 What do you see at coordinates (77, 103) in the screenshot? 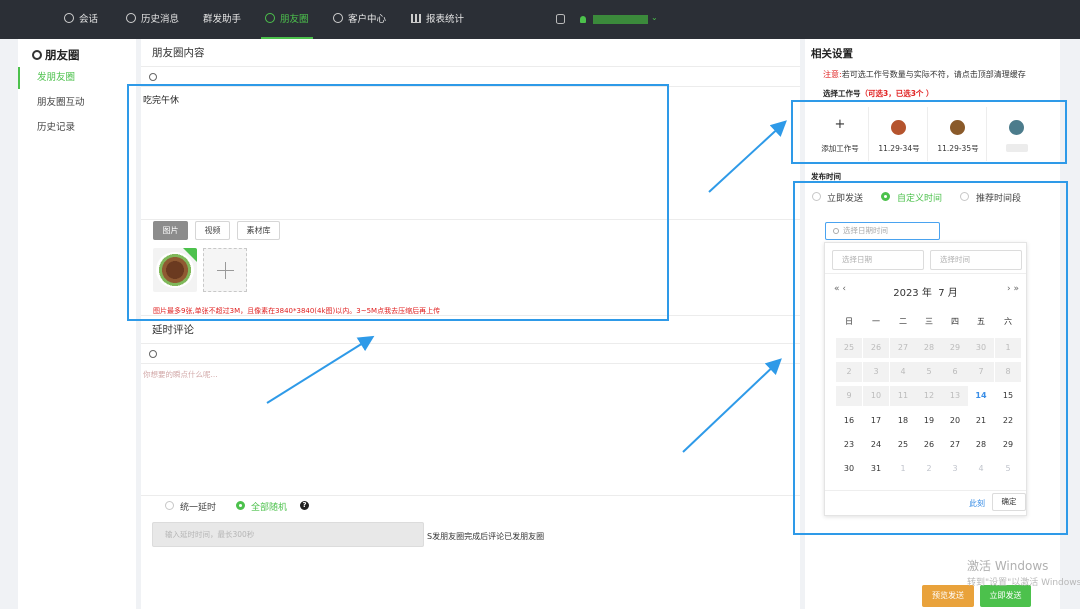
I see `sidebar-item-moments-interaction: 朋友圈互动` at bounding box center [77, 103].